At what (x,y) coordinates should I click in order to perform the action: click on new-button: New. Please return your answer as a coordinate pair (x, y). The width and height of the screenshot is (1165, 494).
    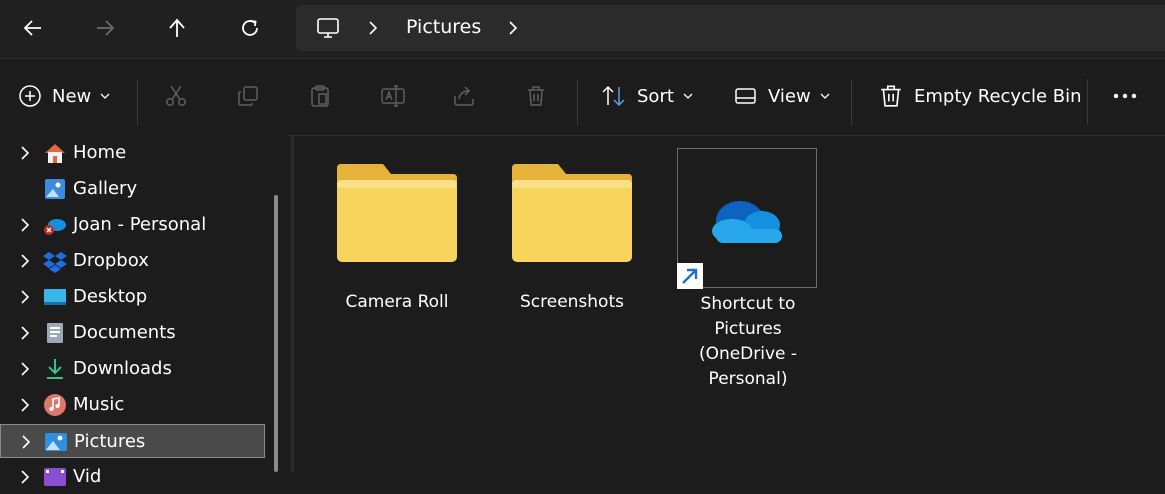
    Looking at the image, I should click on (64, 96).